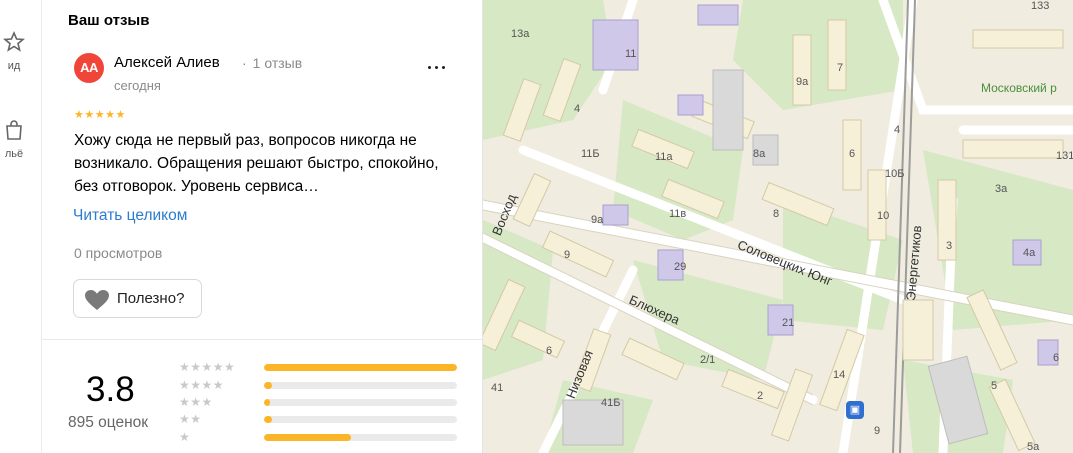  What do you see at coordinates (137, 85) in the screenshot?
I see `review-date: сегодня` at bounding box center [137, 85].